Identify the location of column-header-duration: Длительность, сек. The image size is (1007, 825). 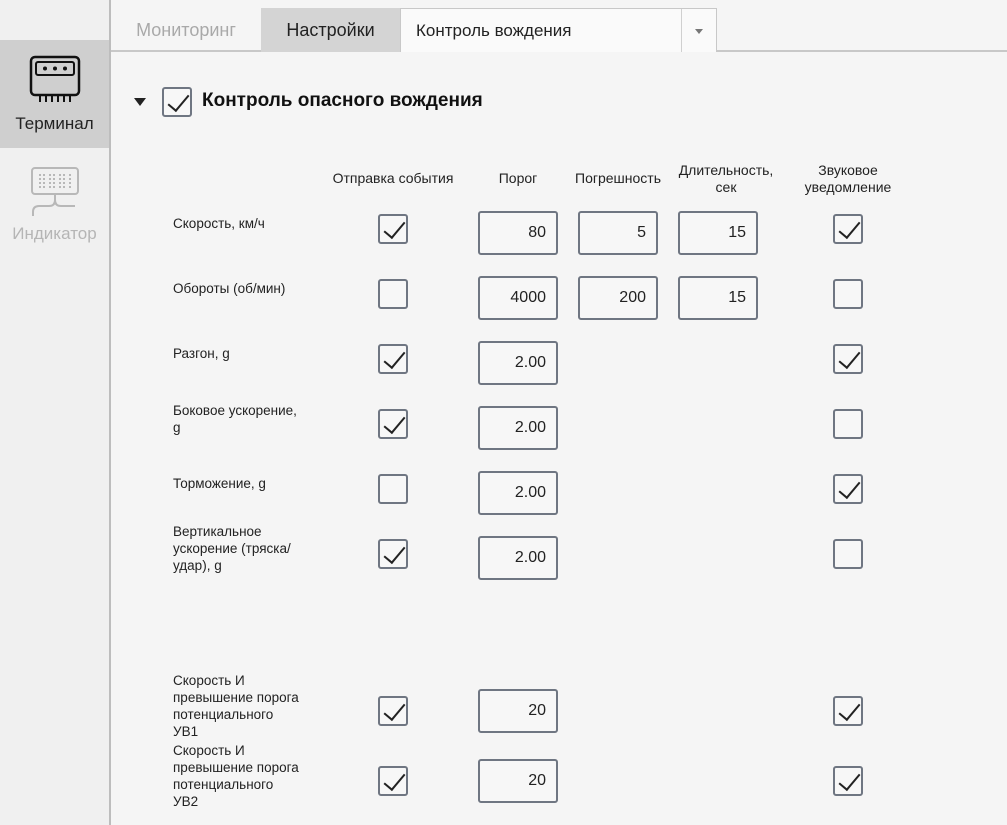
(726, 179).